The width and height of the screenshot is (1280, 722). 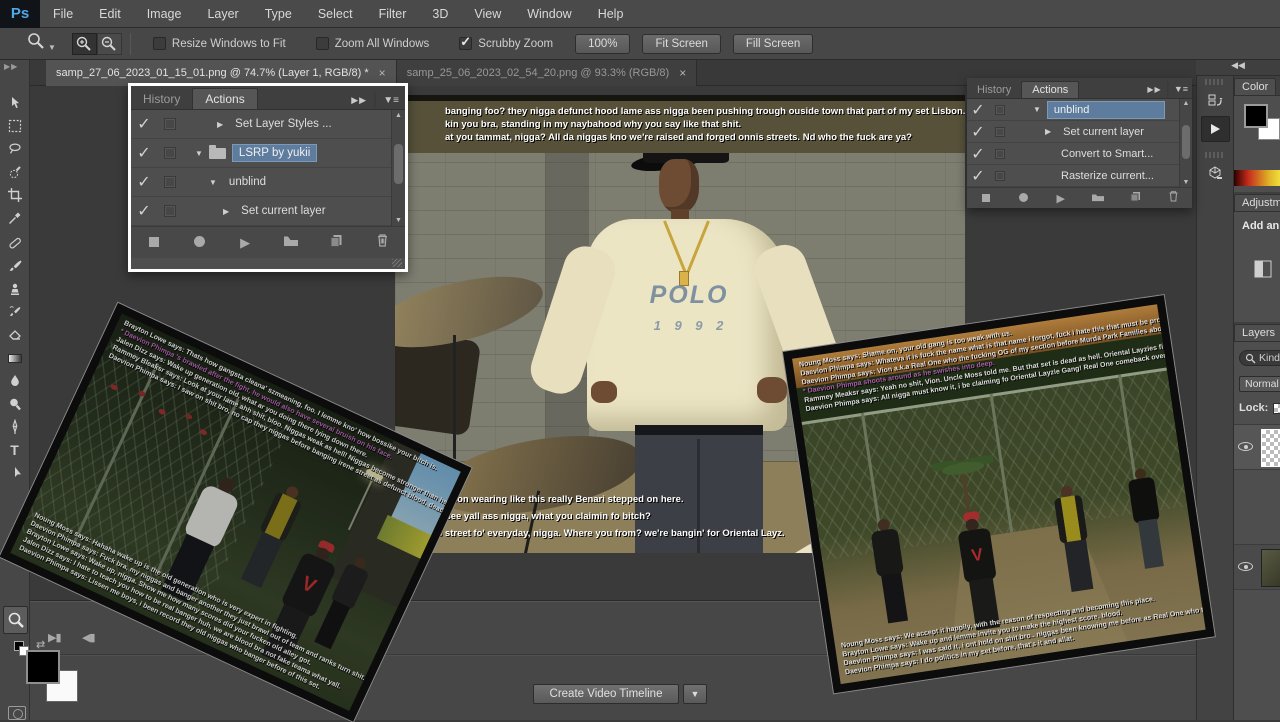 I want to click on next-frame-icon: ▶▮, so click(x=54, y=637).